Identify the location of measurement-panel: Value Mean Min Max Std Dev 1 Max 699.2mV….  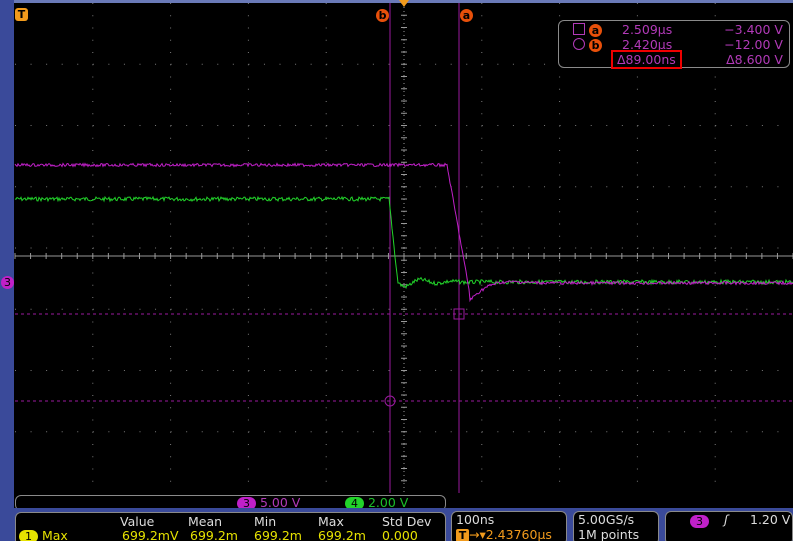
(230, 526).